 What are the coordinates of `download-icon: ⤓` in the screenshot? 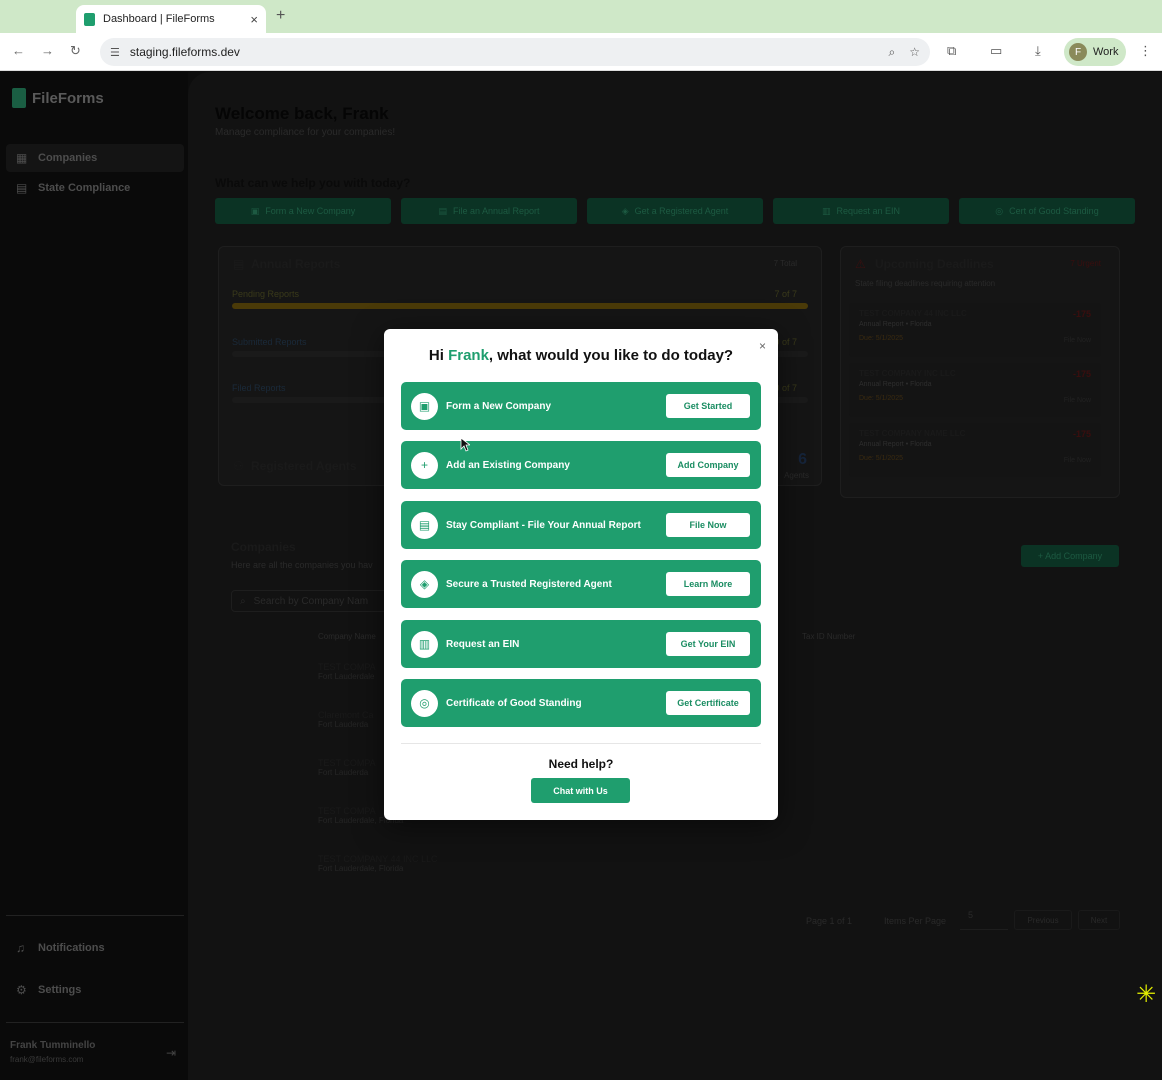 It's located at (1038, 51).